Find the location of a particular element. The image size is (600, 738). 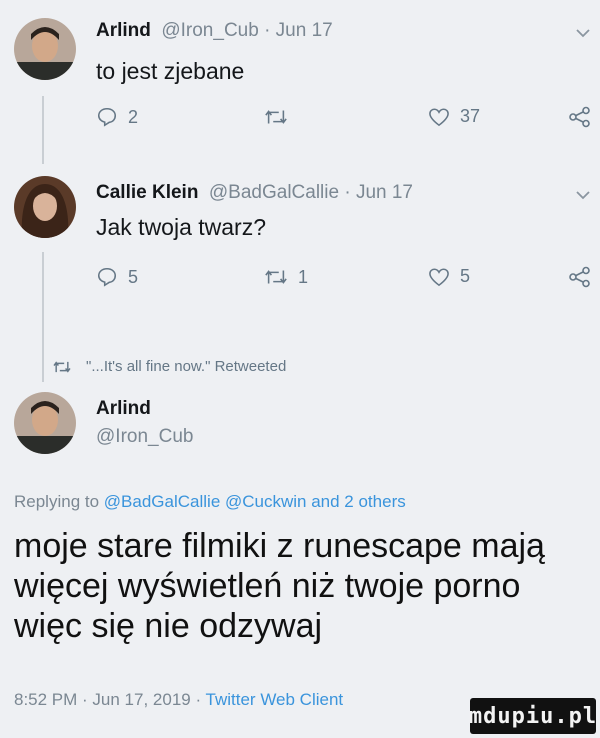

author-meta: @Iron_Cub · Jun 17 is located at coordinates (247, 30).